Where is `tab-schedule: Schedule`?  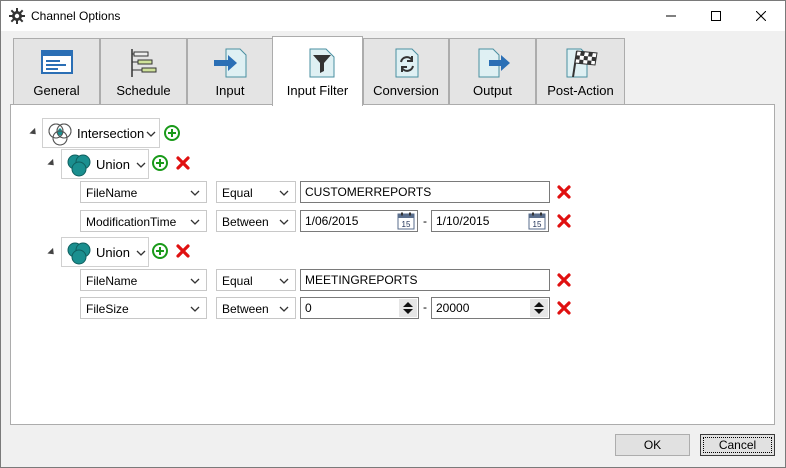
tab-schedule: Schedule is located at coordinates (143, 71).